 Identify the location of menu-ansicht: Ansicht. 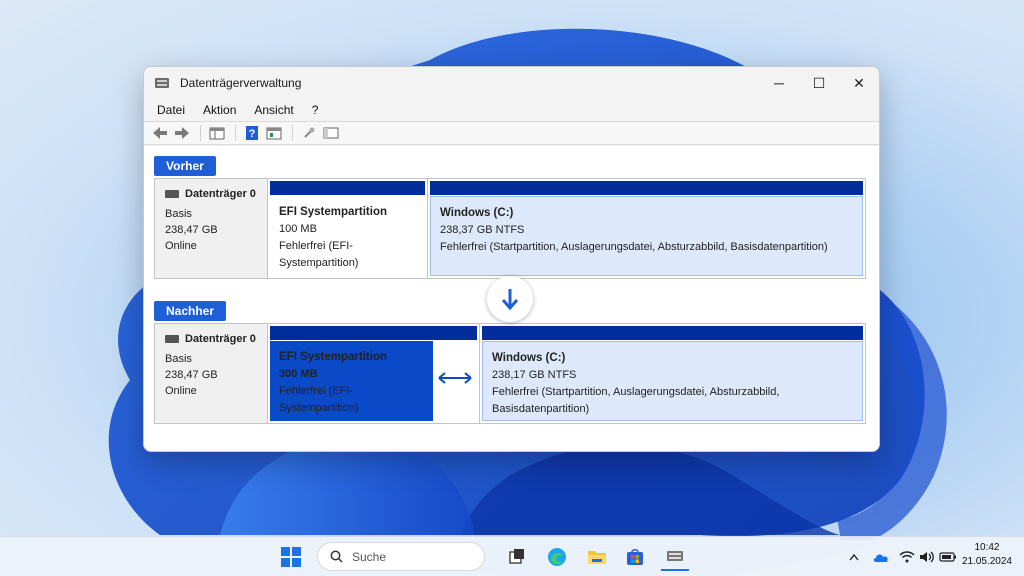
(273, 110).